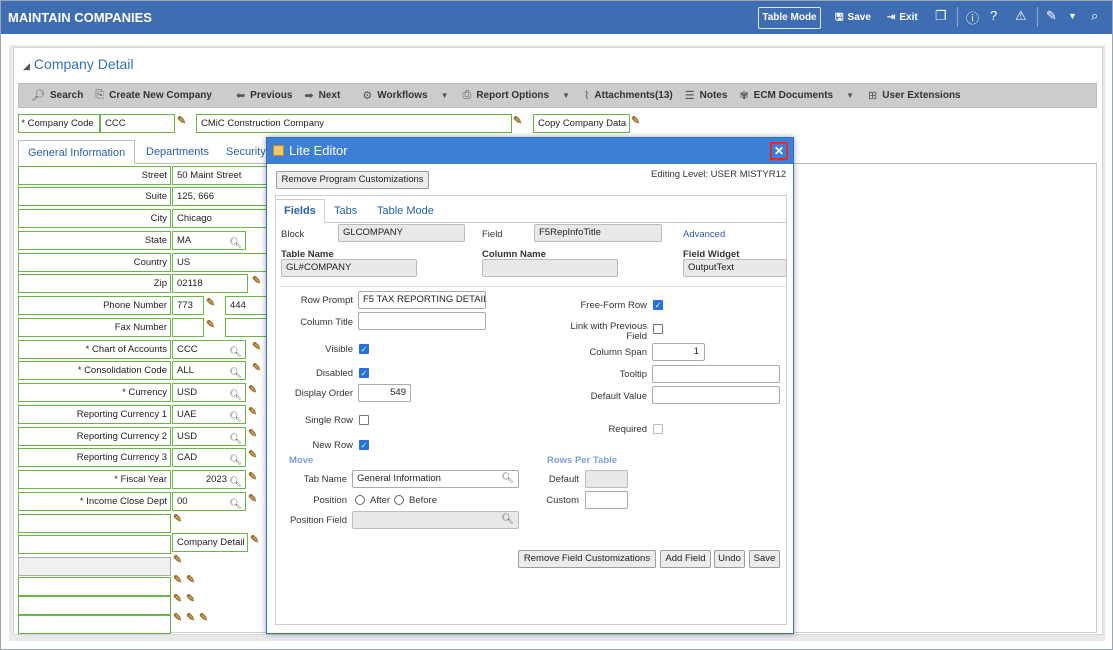  Describe the element at coordinates (972, 17) in the screenshot. I see `info-icon: ⓘ` at that location.